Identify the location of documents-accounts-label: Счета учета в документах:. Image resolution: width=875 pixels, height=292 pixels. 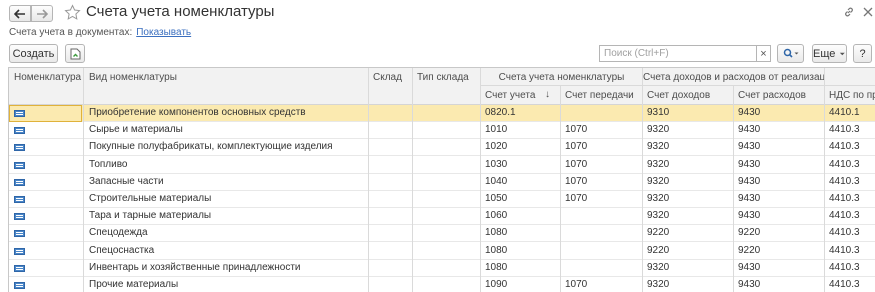
(71, 32).